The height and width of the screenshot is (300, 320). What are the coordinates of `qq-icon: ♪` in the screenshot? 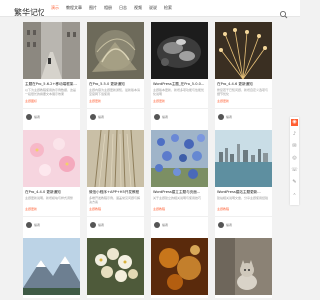 It's located at (294, 134).